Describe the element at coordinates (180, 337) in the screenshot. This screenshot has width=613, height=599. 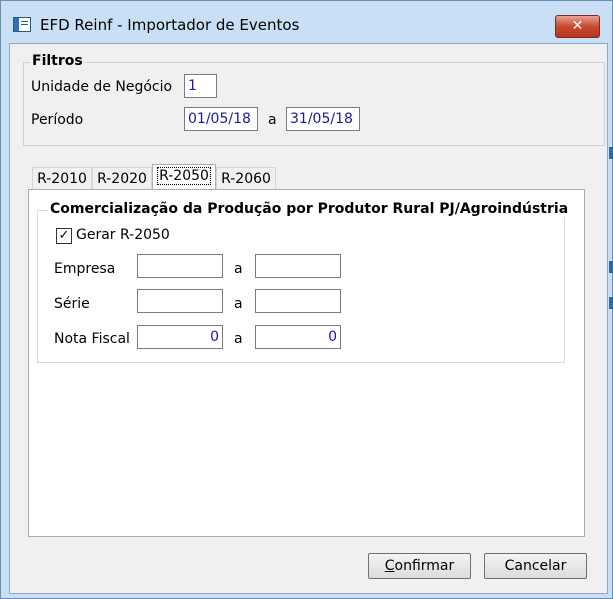
I see `nota-fiscal-from-input: 0` at that location.